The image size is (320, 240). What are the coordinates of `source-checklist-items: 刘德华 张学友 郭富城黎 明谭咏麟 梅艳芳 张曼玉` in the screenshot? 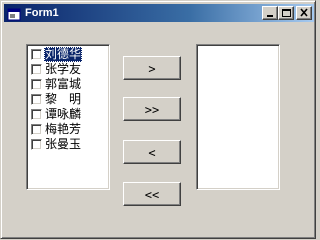 It's located at (68, 99).